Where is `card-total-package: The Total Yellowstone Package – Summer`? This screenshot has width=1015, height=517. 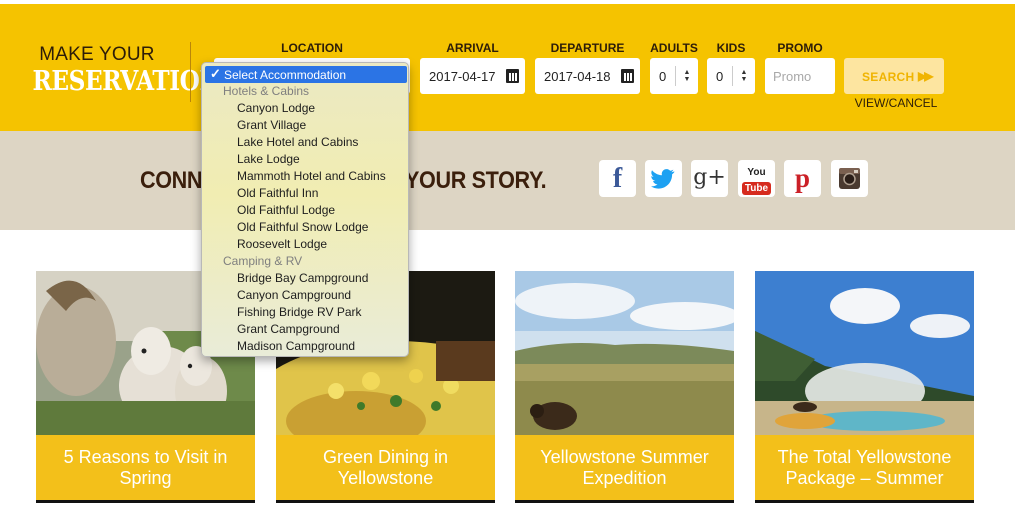 card-total-package: The Total Yellowstone Package – Summer is located at coordinates (864, 387).